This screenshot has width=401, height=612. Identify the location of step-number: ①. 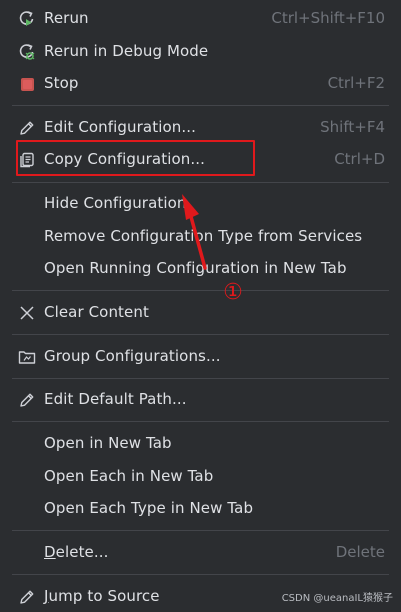
(233, 292).